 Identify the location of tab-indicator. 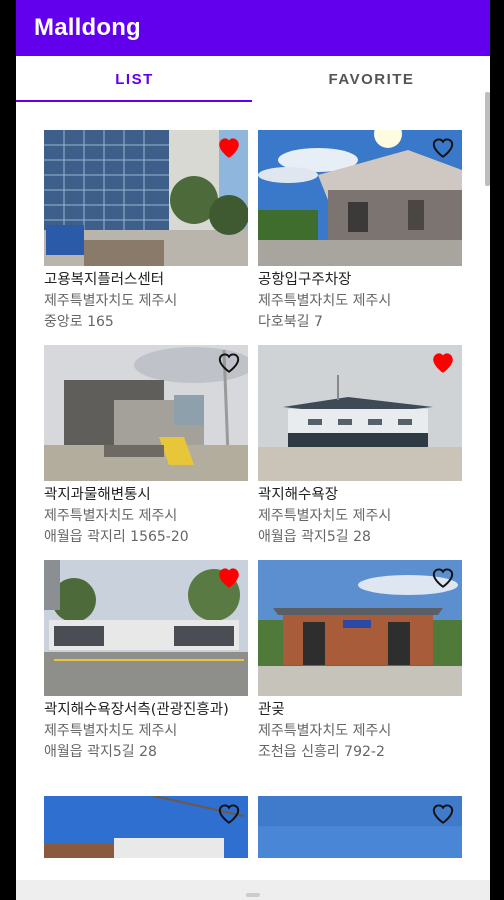
(134, 101).